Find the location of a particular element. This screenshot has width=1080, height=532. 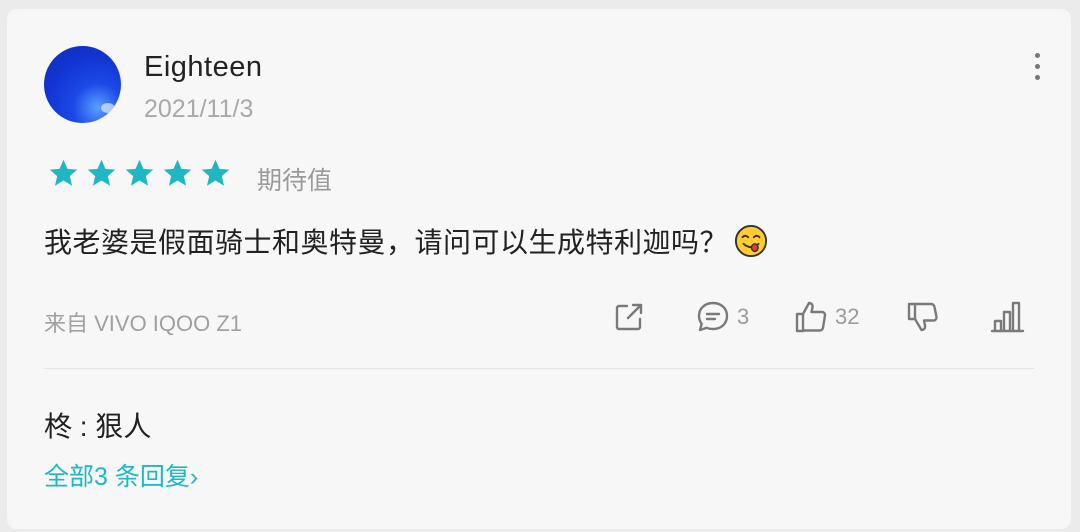

post-date: 2021/11/3 is located at coordinates (199, 109).